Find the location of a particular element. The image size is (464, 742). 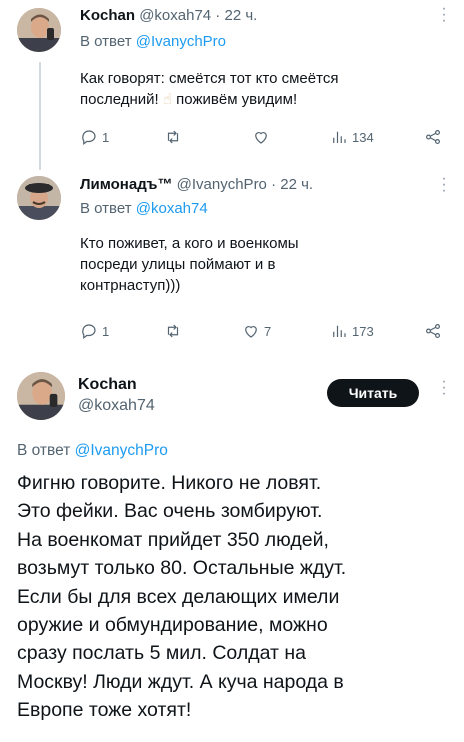

reply-handle-link: @koxah74 is located at coordinates (172, 208).